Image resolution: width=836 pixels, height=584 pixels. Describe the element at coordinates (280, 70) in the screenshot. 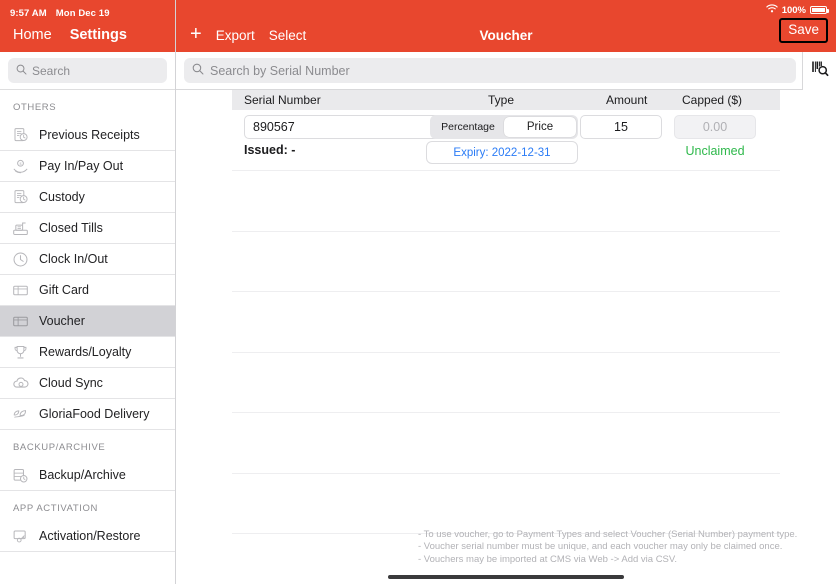

I see `search-placeholder: Search by Serial Number` at that location.